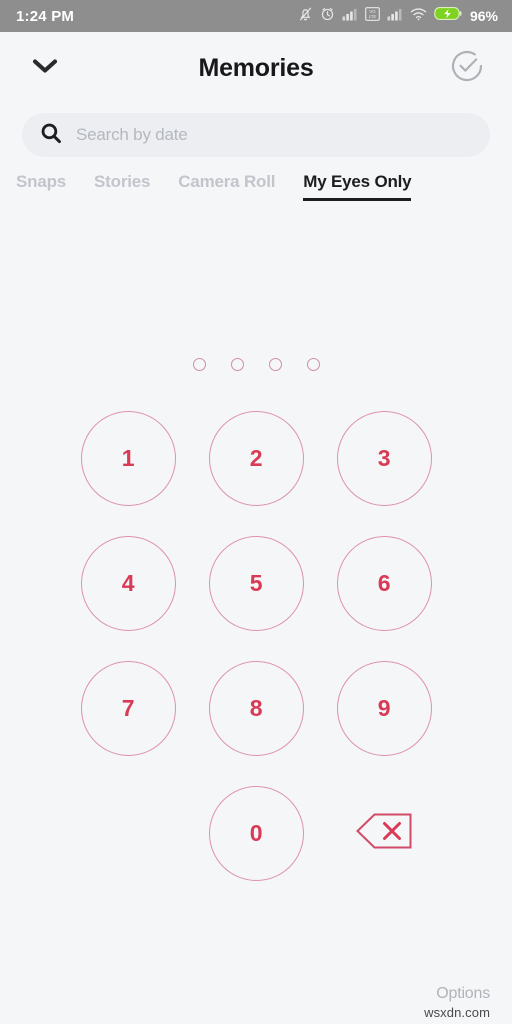  Describe the element at coordinates (305, 16) in the screenshot. I see `bell-mute-icon` at that location.